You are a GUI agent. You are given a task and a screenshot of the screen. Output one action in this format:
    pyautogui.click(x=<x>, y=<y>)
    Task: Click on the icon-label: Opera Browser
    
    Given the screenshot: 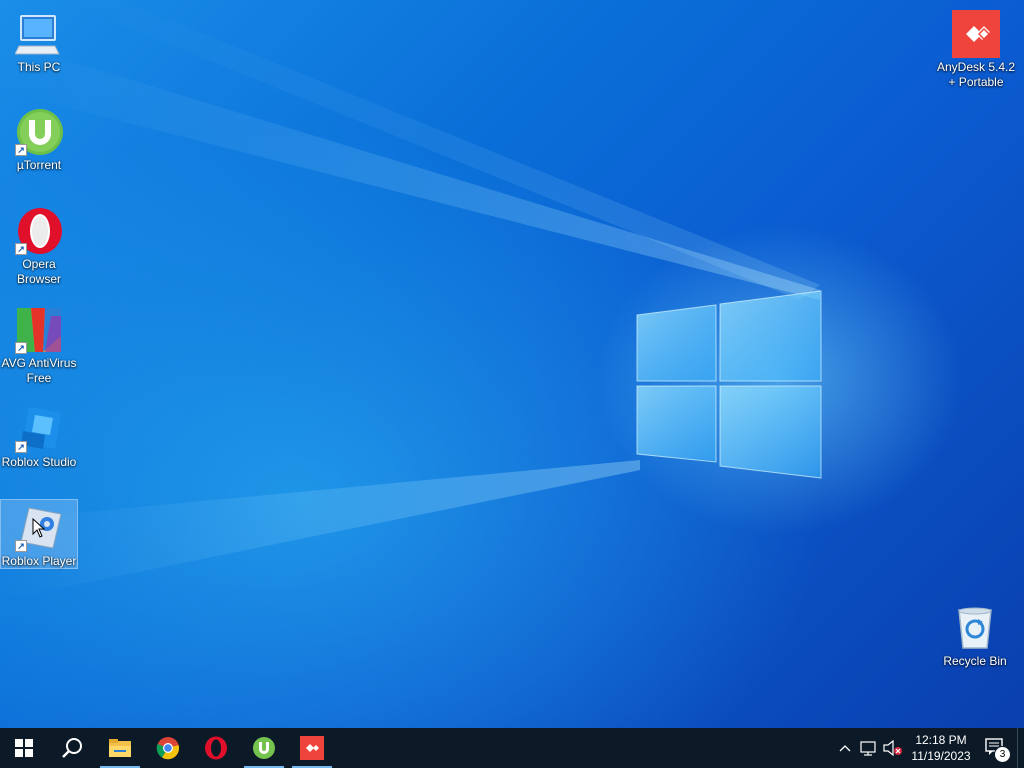 What is the action you would take?
    pyautogui.click(x=38, y=271)
    